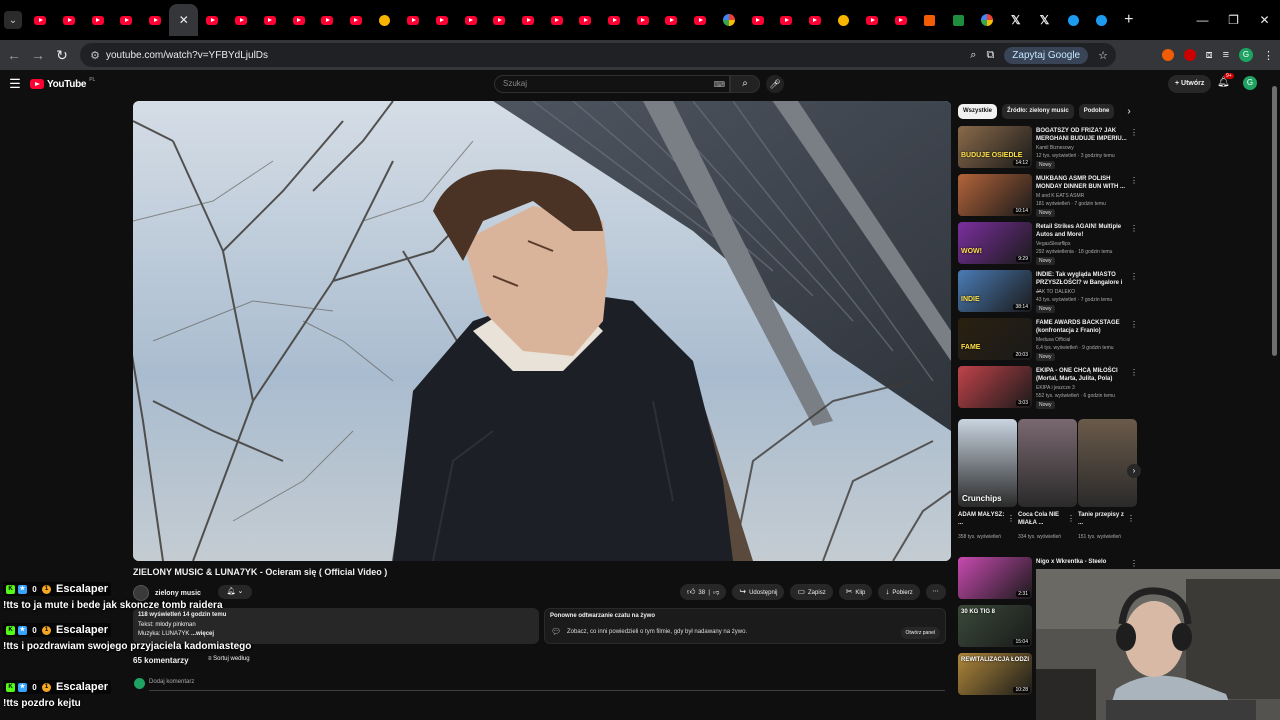 Image resolution: width=1280 pixels, height=720 pixels. I want to click on video-thumbnail: 30 KG TIG 8 15:04, so click(995, 626).